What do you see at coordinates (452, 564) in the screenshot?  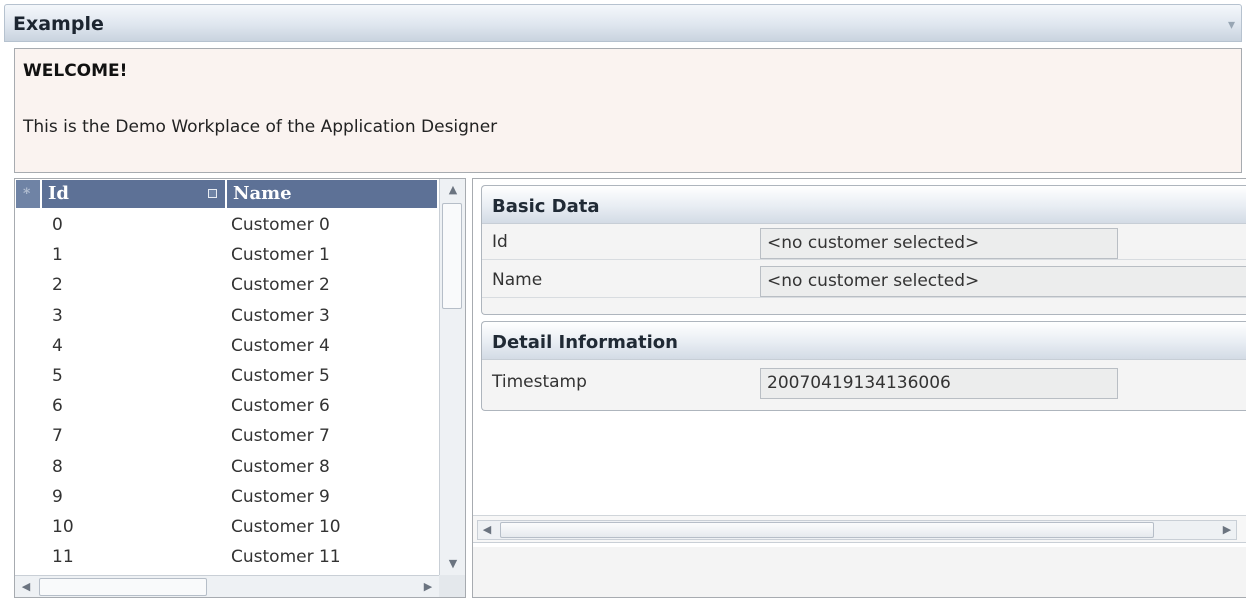 I see `arrow-down-icon: ▼` at bounding box center [452, 564].